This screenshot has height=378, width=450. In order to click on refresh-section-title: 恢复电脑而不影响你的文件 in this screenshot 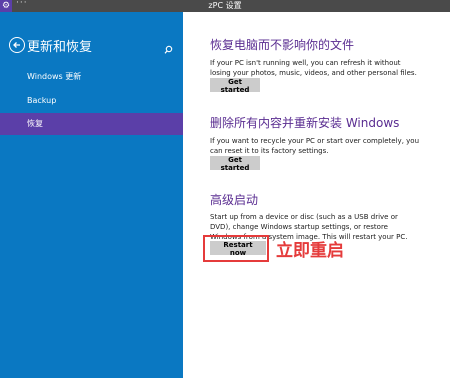, I will do `click(282, 45)`.